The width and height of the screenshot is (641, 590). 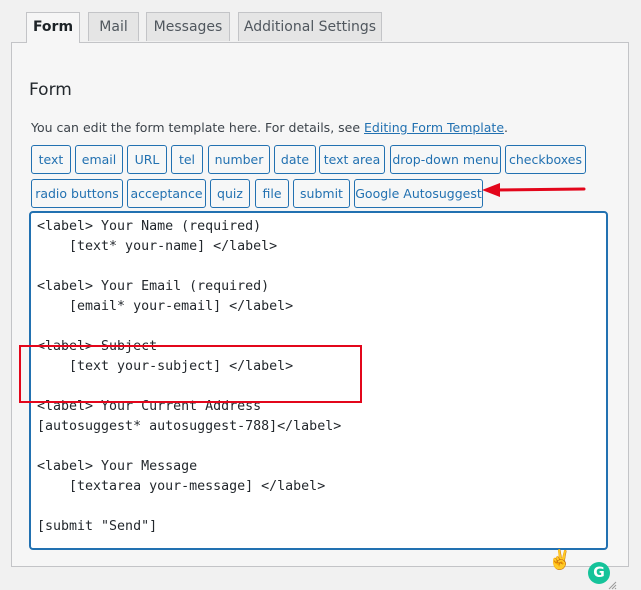 What do you see at coordinates (188, 26) in the screenshot?
I see `tab-messages: Messages` at bounding box center [188, 26].